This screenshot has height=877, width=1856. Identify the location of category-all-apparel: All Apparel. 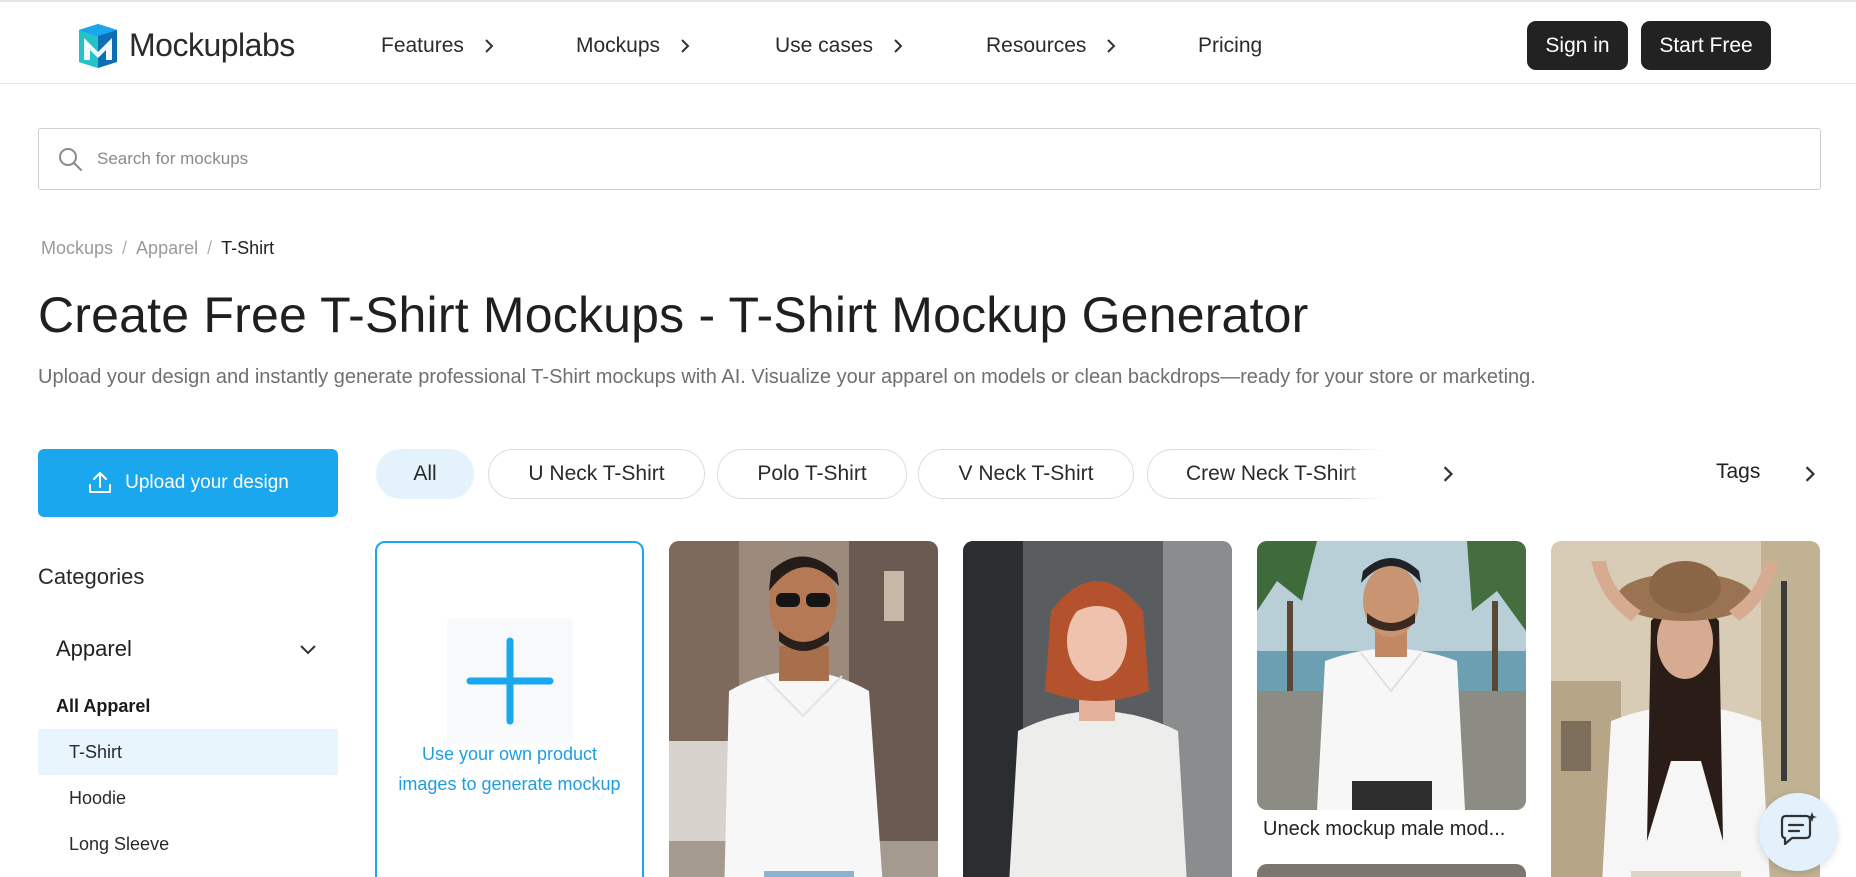
(103, 706).